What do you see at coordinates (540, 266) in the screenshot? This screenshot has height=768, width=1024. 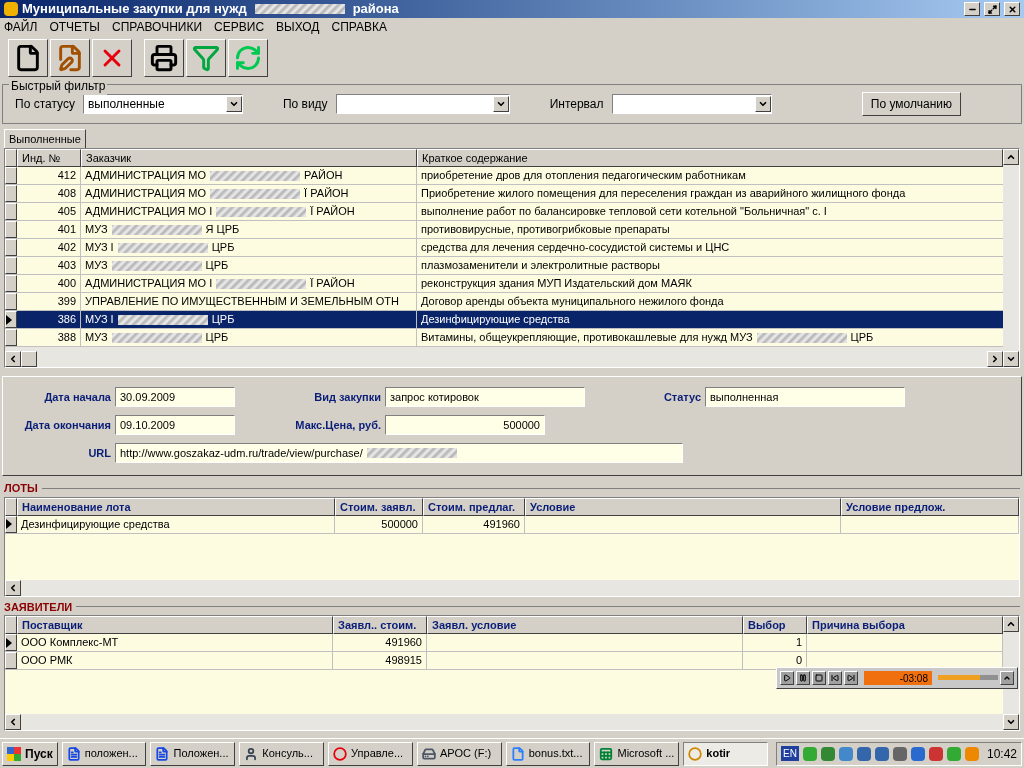 I see `cell-text: плазмозаменители и электролитные растворы` at bounding box center [540, 266].